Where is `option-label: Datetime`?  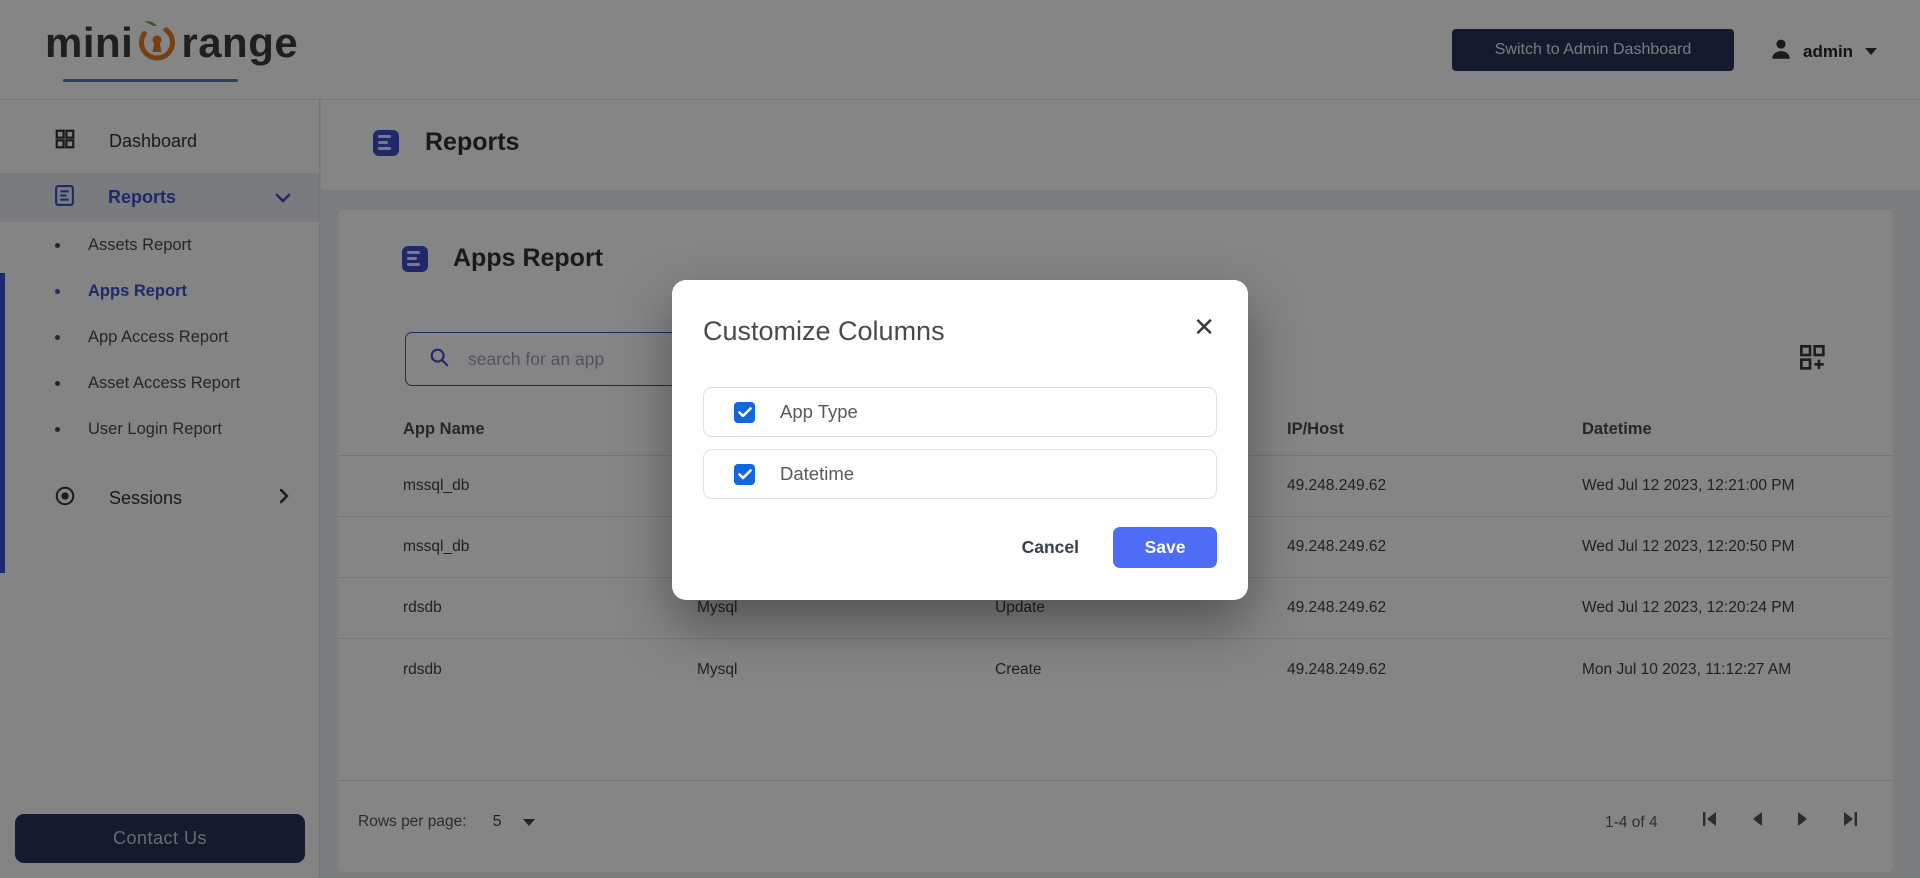
option-label: Datetime is located at coordinates (817, 473).